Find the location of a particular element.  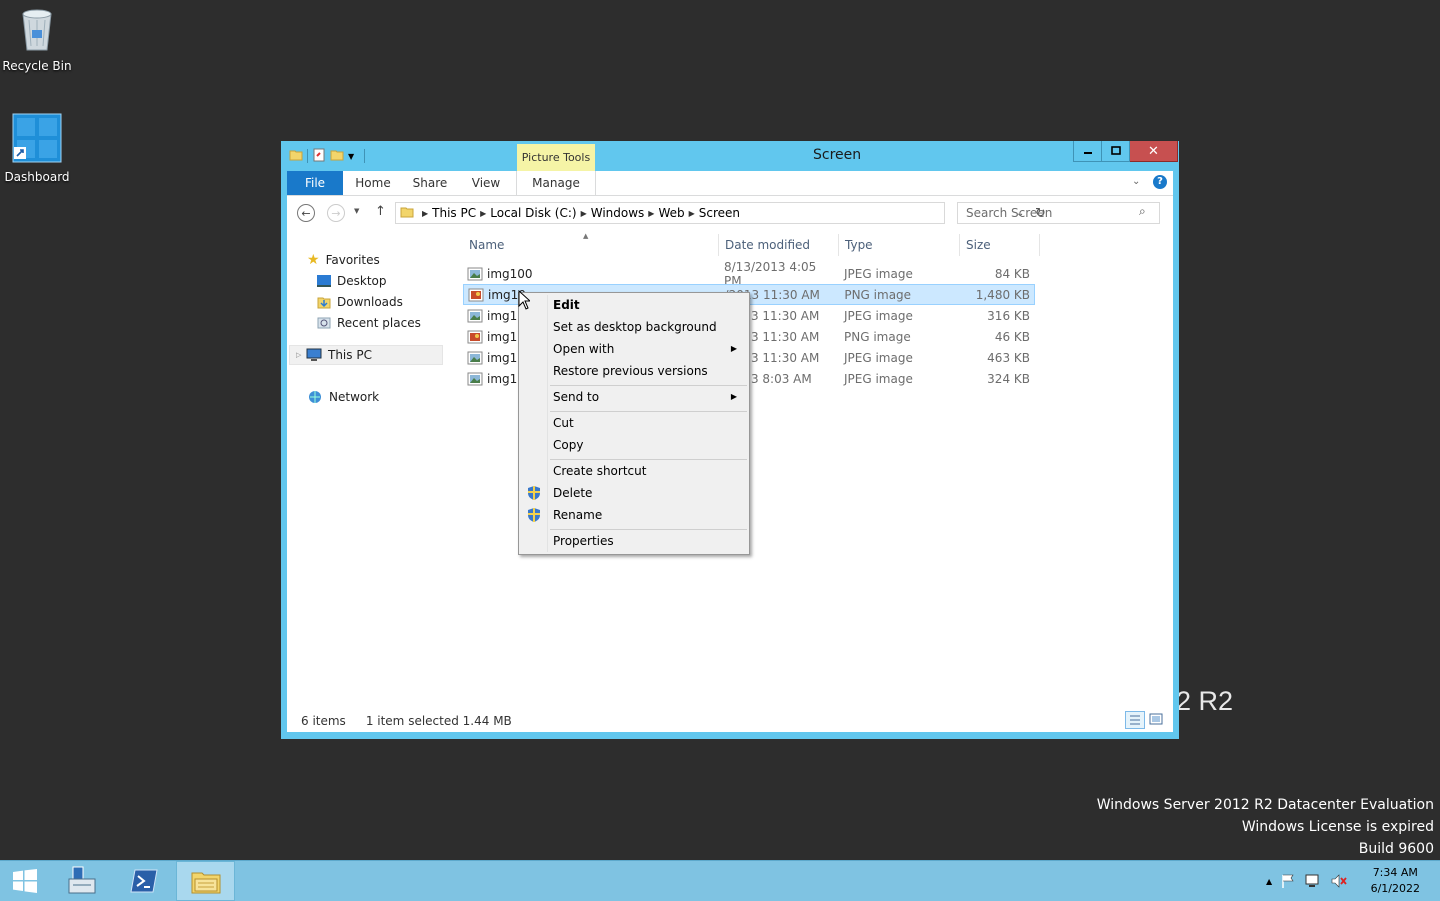

nav-downloads: Downloads is located at coordinates (360, 302).